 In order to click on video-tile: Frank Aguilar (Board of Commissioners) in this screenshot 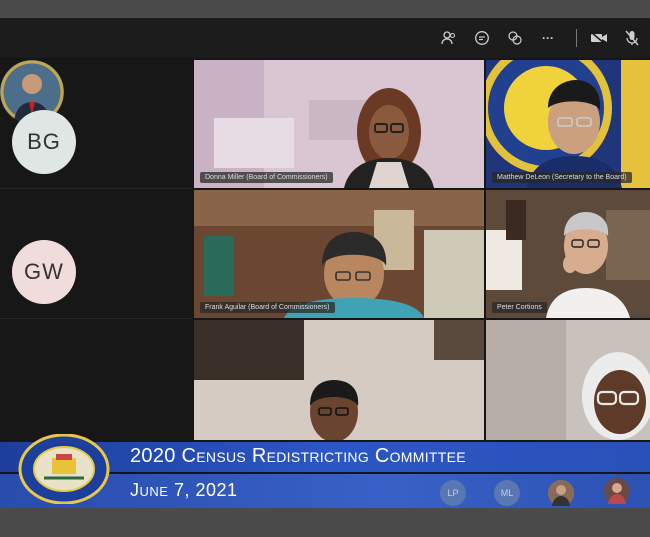, I will do `click(339, 254)`.